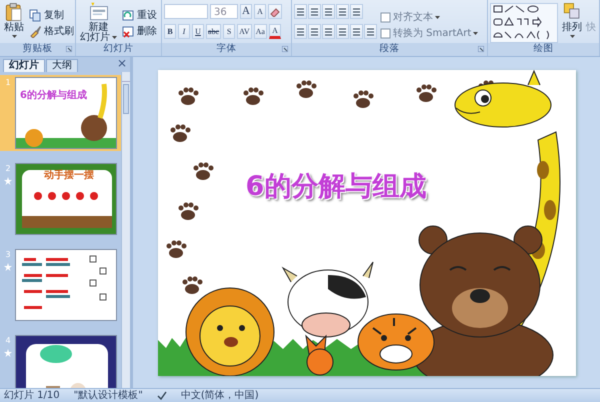 This screenshot has width=600, height=402. Describe the element at coordinates (572, 22) in the screenshot. I see `ribbon-button: 排列` at that location.